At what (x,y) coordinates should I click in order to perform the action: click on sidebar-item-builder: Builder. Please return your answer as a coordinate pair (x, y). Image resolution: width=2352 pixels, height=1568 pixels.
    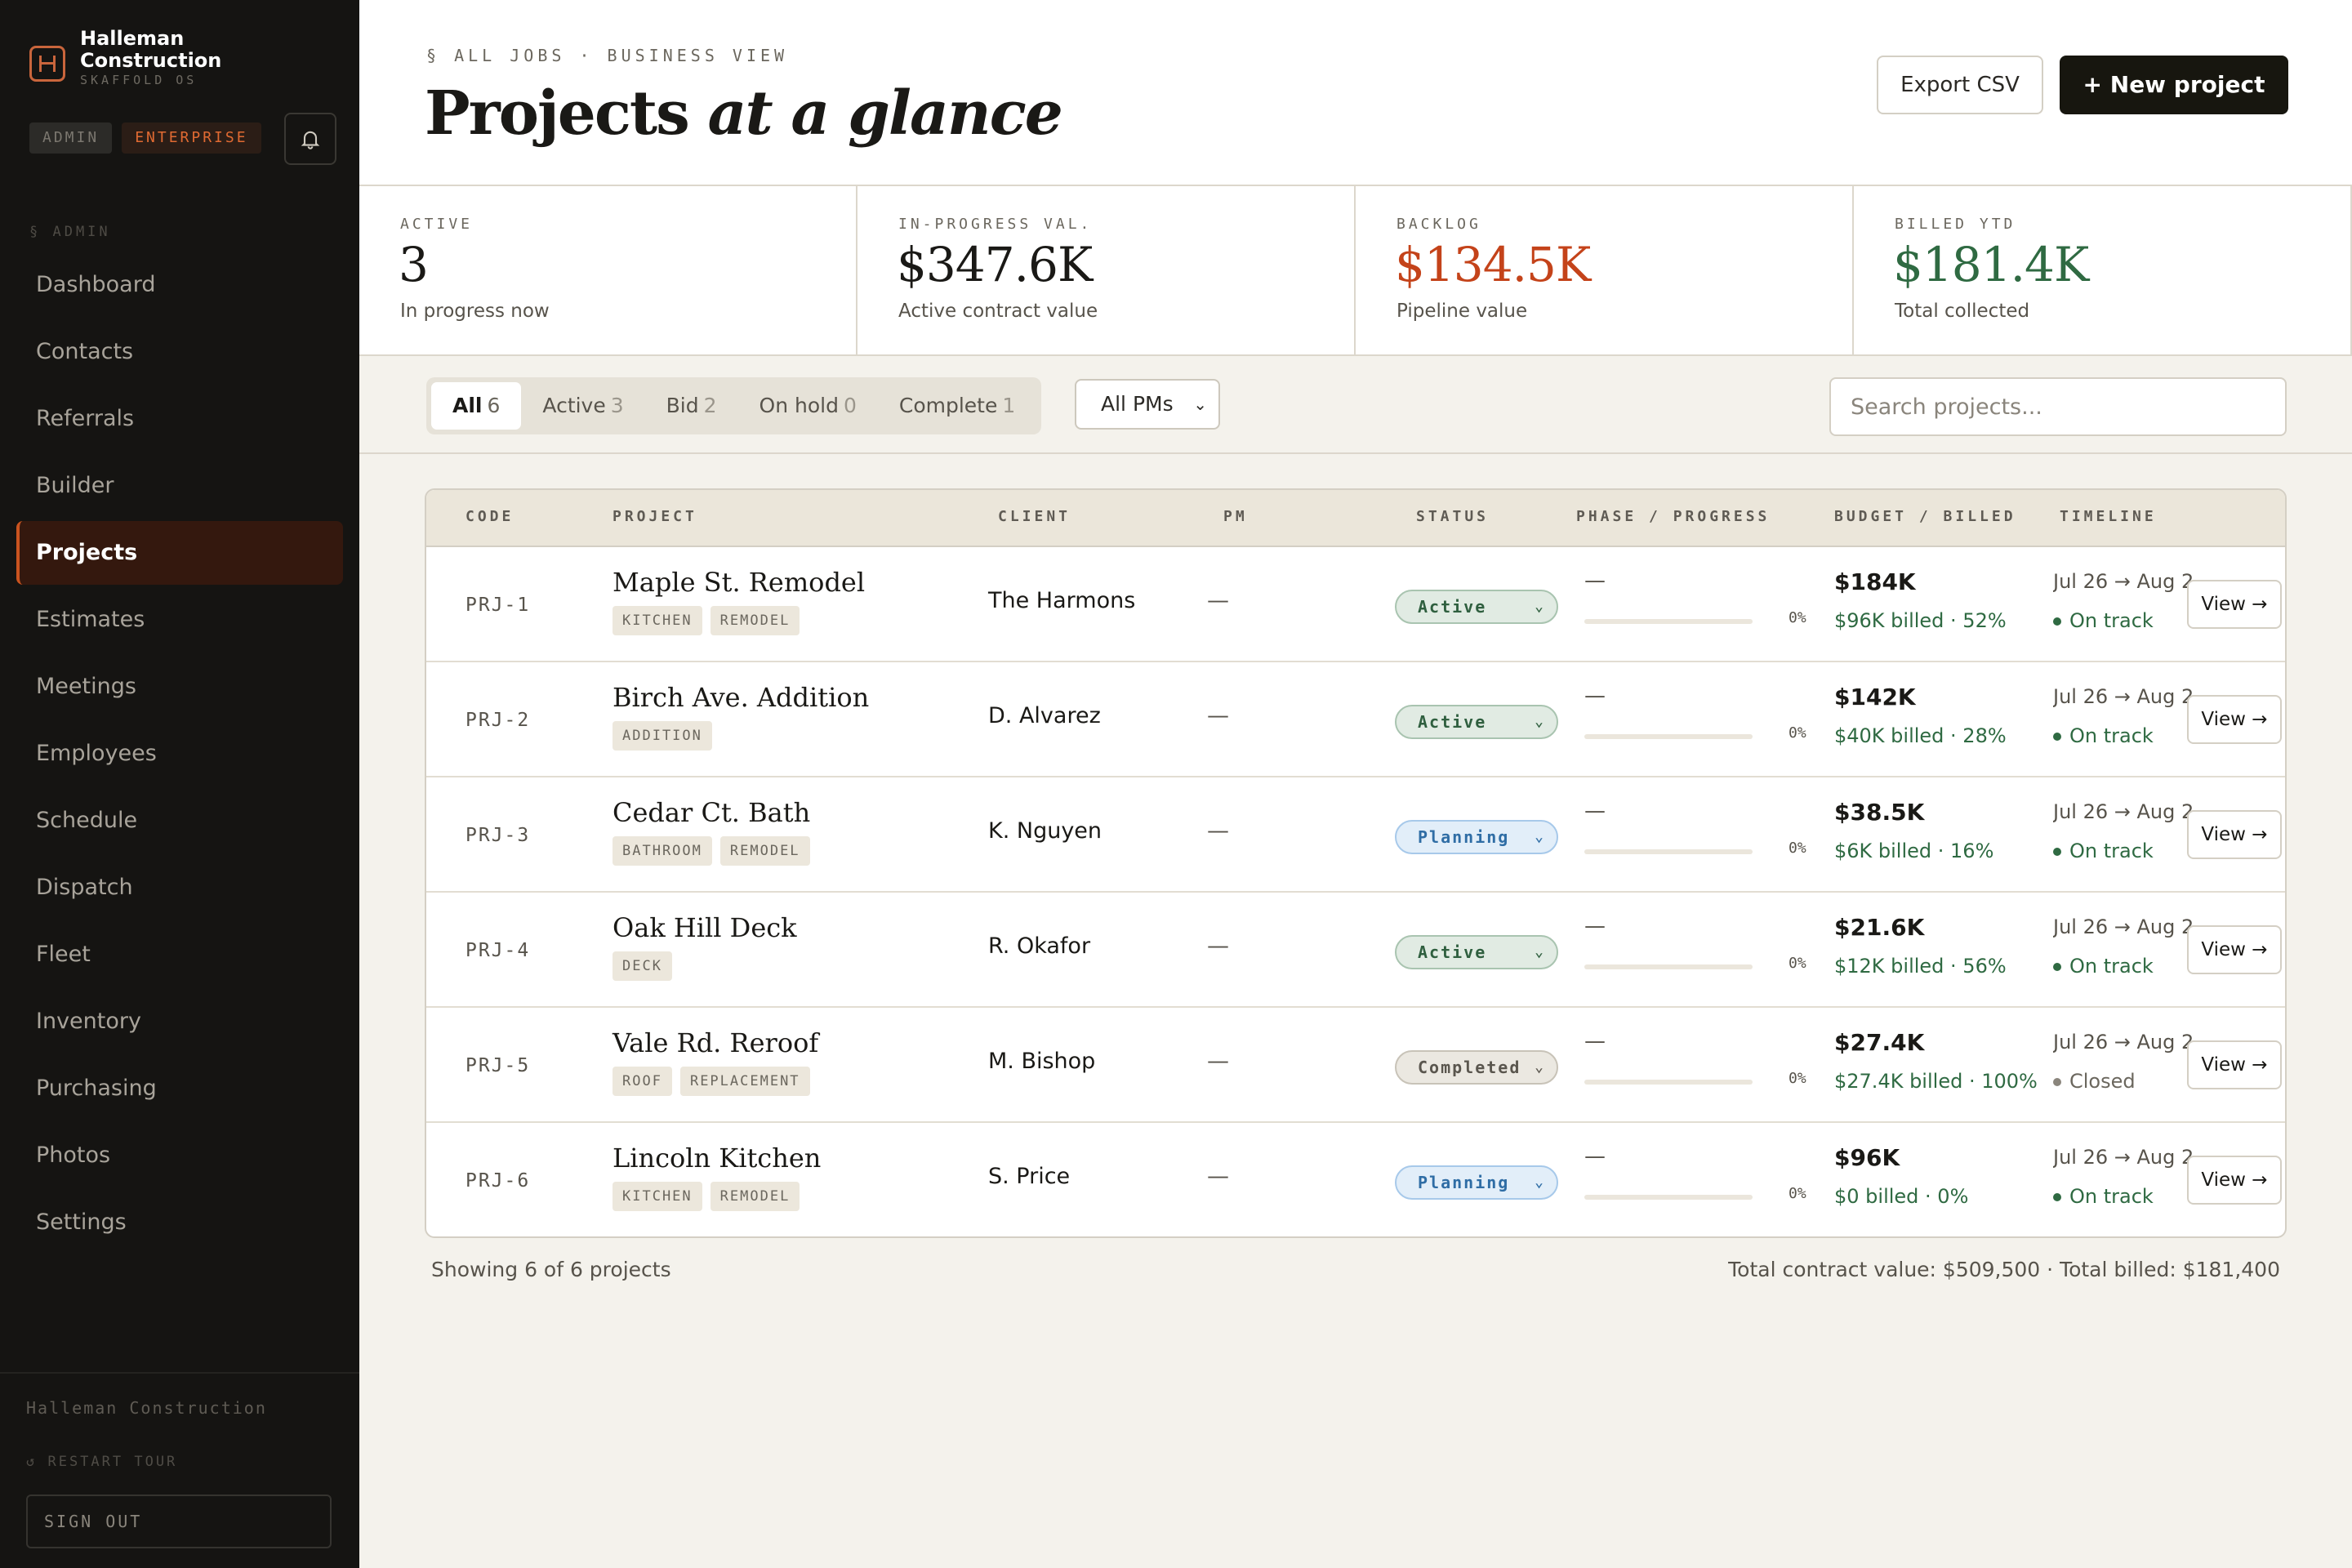
    Looking at the image, I should click on (179, 486).